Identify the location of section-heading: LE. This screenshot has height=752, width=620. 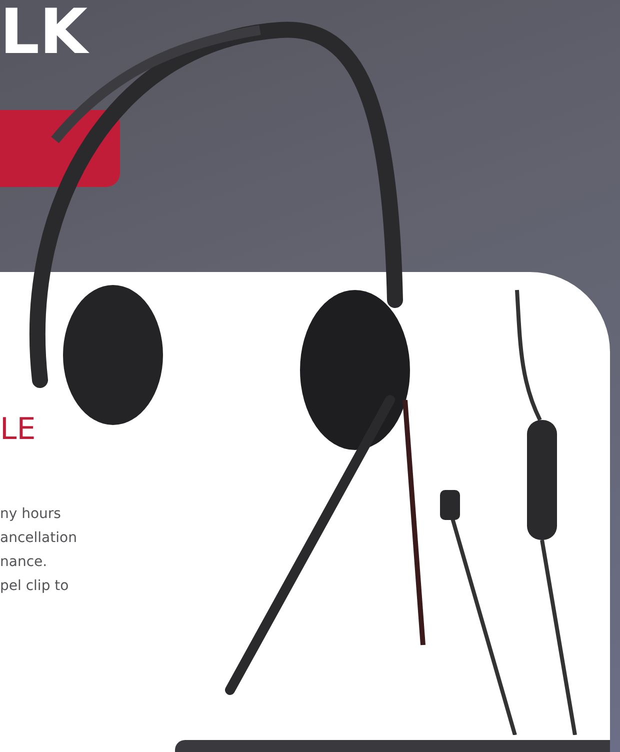
(18, 430).